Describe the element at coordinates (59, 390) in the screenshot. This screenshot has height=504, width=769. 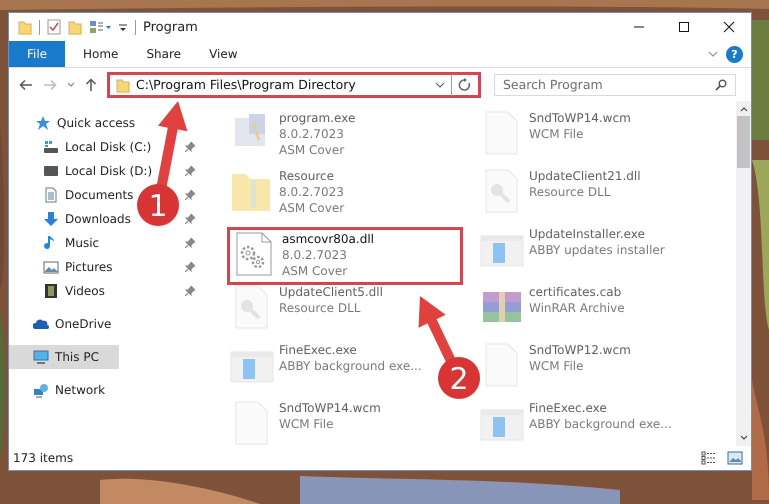
I see `nav-item: Network` at that location.